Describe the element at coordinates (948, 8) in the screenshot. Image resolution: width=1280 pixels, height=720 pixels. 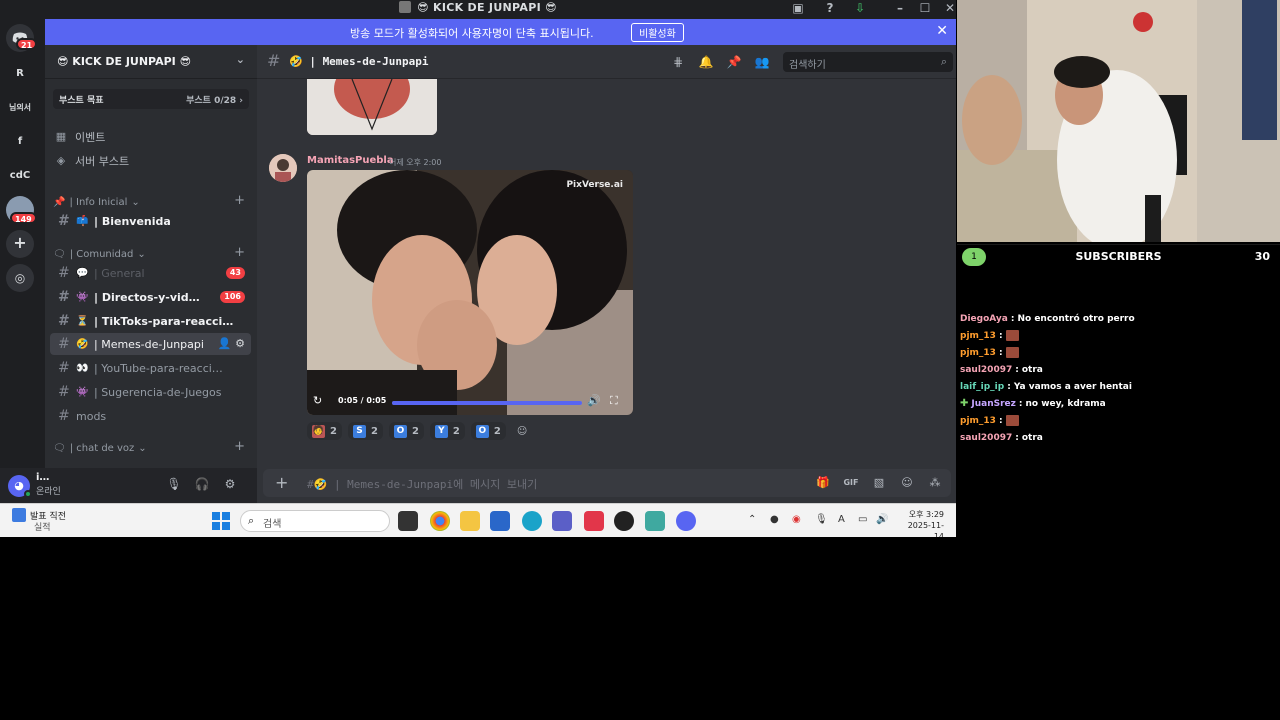
I see `close-button: ✕` at that location.